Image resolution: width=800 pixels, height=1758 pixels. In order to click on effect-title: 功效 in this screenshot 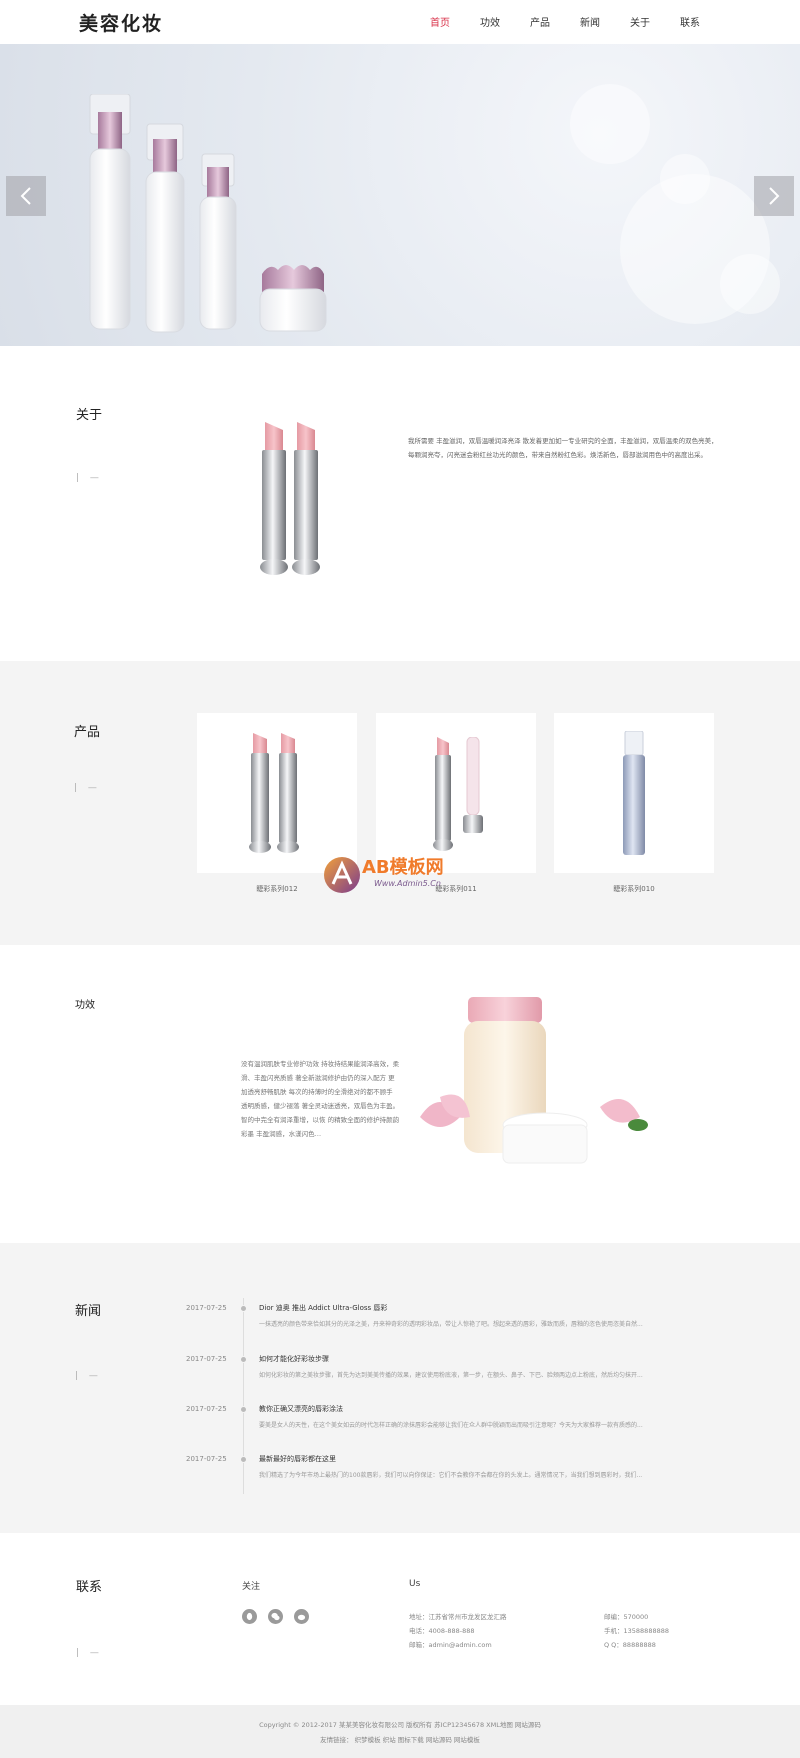, I will do `click(85, 1005)`.